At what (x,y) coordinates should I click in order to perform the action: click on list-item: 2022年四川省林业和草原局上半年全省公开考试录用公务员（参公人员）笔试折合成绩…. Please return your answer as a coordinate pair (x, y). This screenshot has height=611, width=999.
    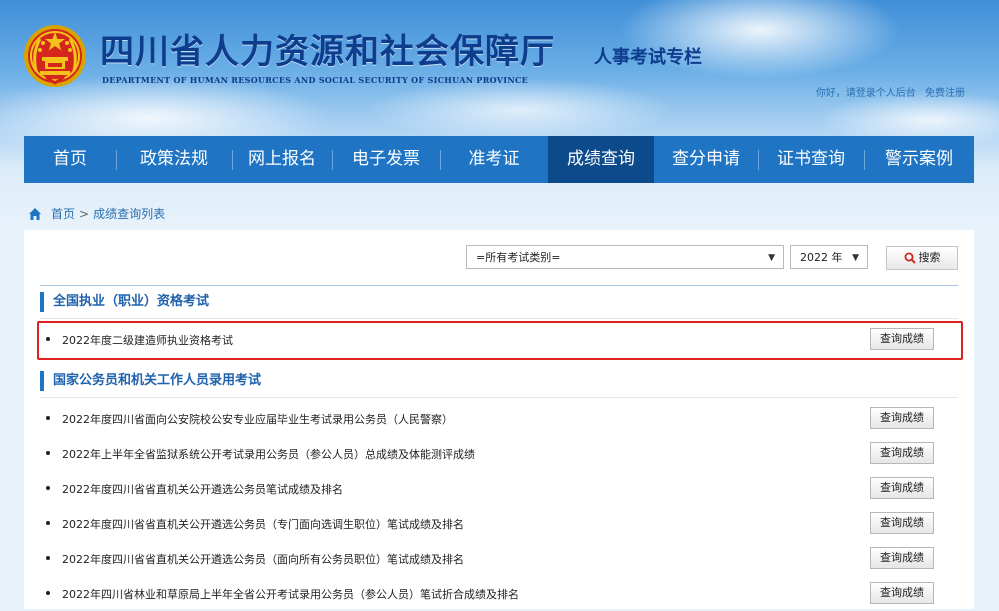
    Looking at the image, I should click on (499, 594).